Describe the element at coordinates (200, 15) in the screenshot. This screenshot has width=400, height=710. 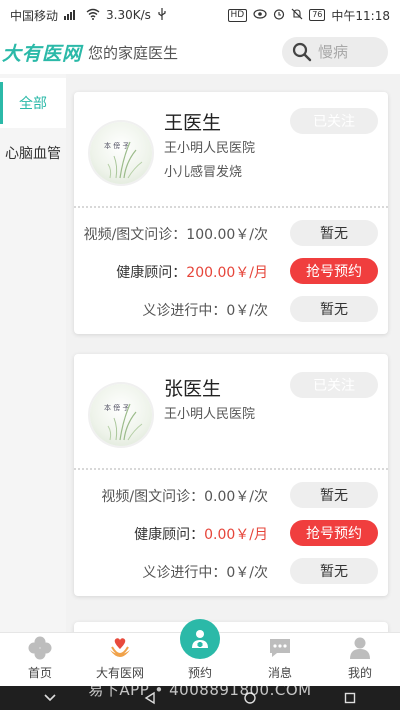
I see `status-bar: 中国移动 3.30K/s HD 76 中午11:18` at that location.